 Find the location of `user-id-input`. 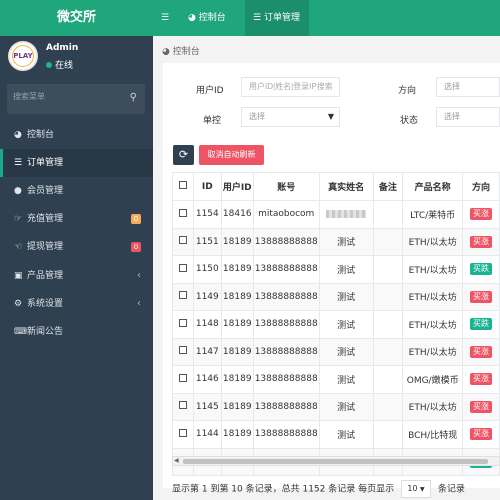

user-id-input is located at coordinates (290, 86).